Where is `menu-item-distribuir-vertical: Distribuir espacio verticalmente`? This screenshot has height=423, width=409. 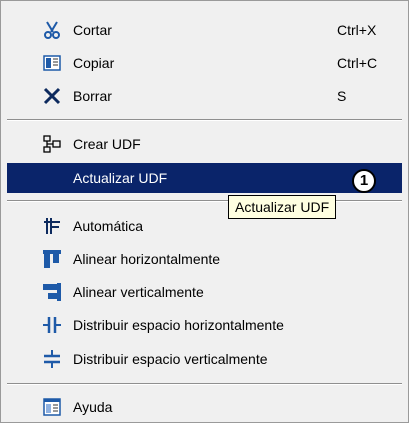 menu-item-distribuir-vertical: Distribuir espacio verticalmente is located at coordinates (204, 359).